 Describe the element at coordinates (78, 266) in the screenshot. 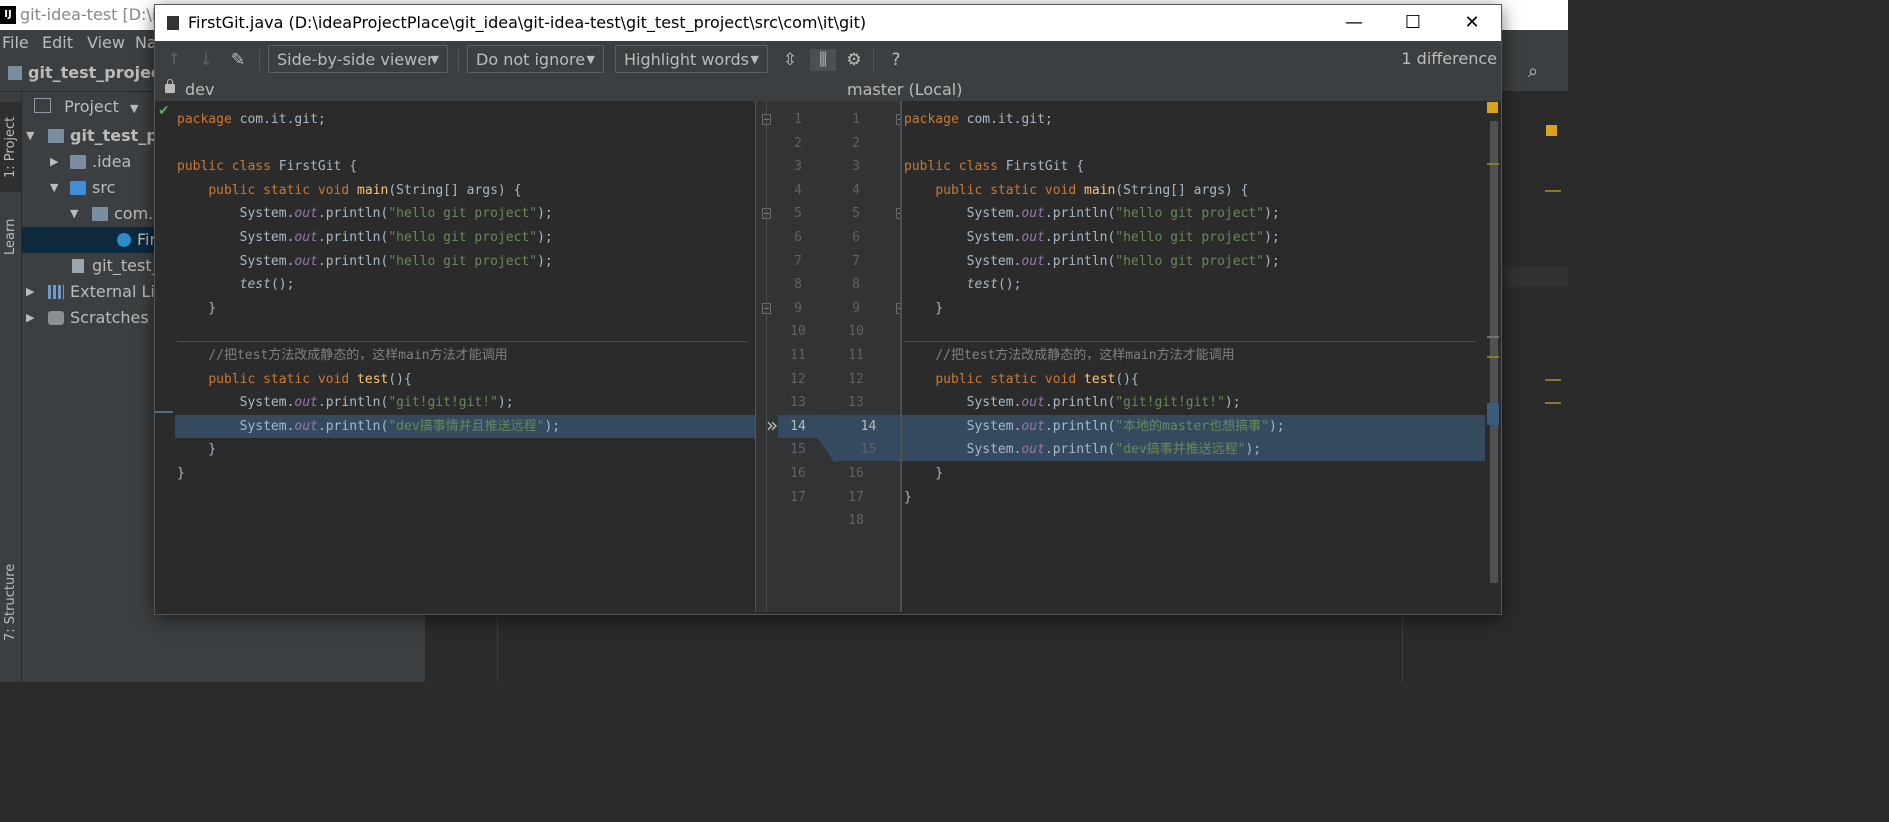

I see `iml-file-icon` at that location.